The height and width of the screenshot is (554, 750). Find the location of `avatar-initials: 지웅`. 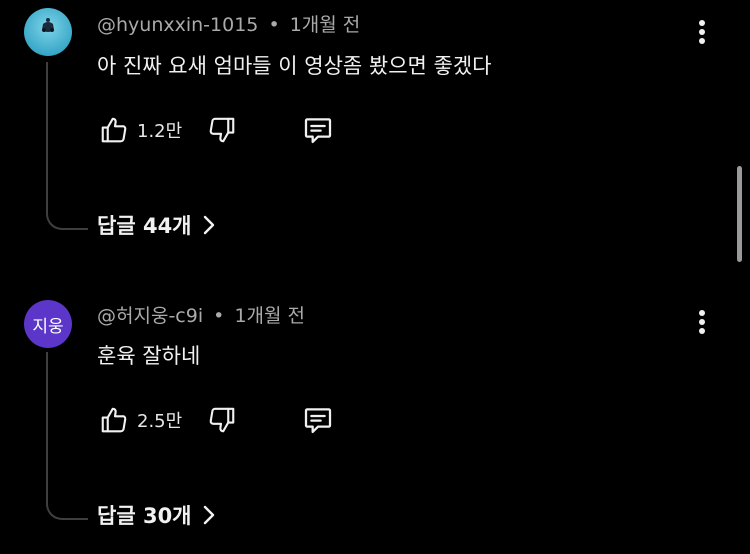

avatar-initials: 지웅 is located at coordinates (48, 326).